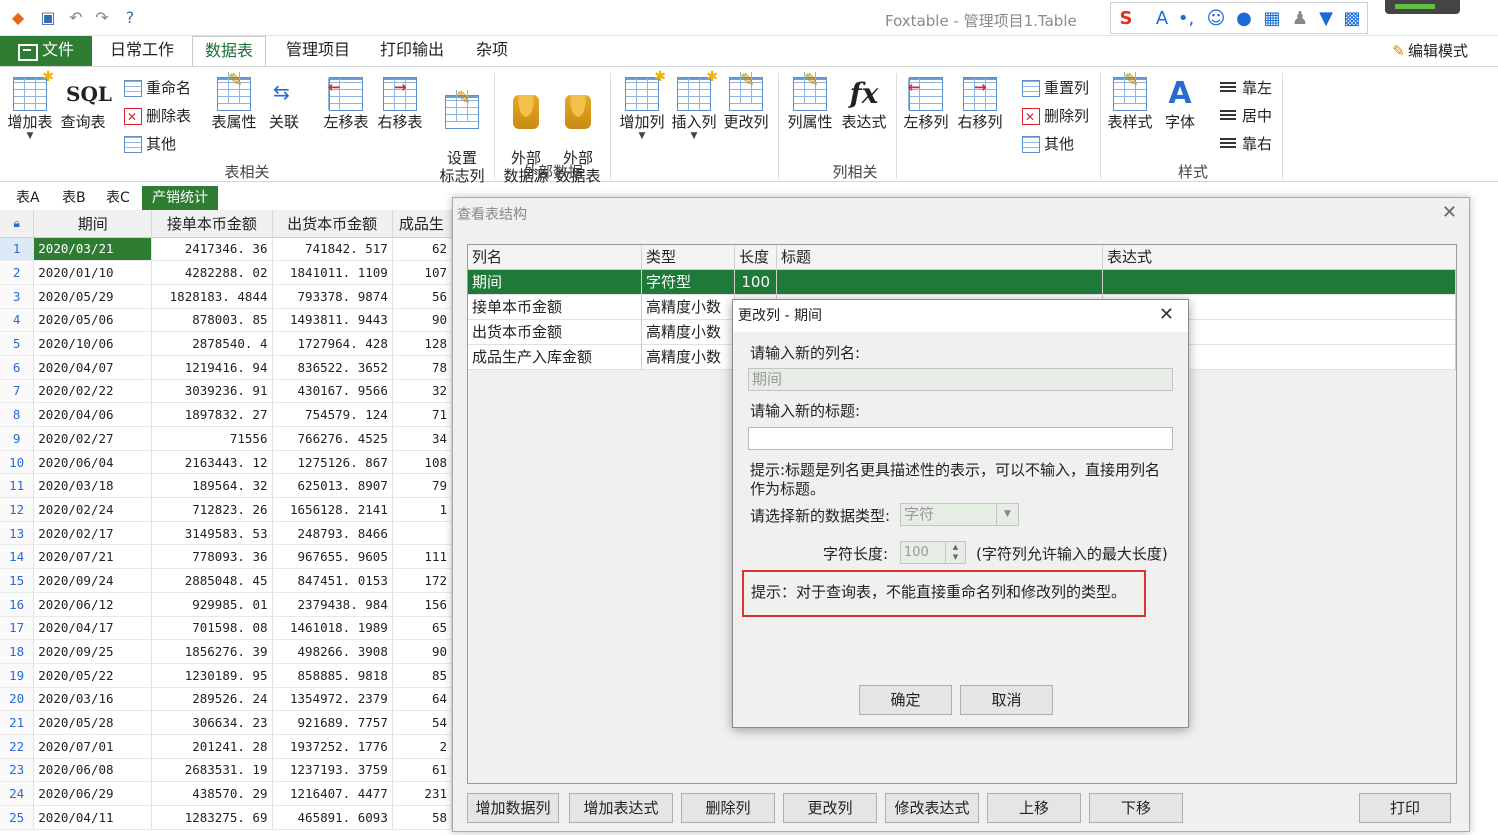 This screenshot has height=835, width=1498. Describe the element at coordinates (422, 628) in the screenshot. I see `cell-production: 65` at that location.